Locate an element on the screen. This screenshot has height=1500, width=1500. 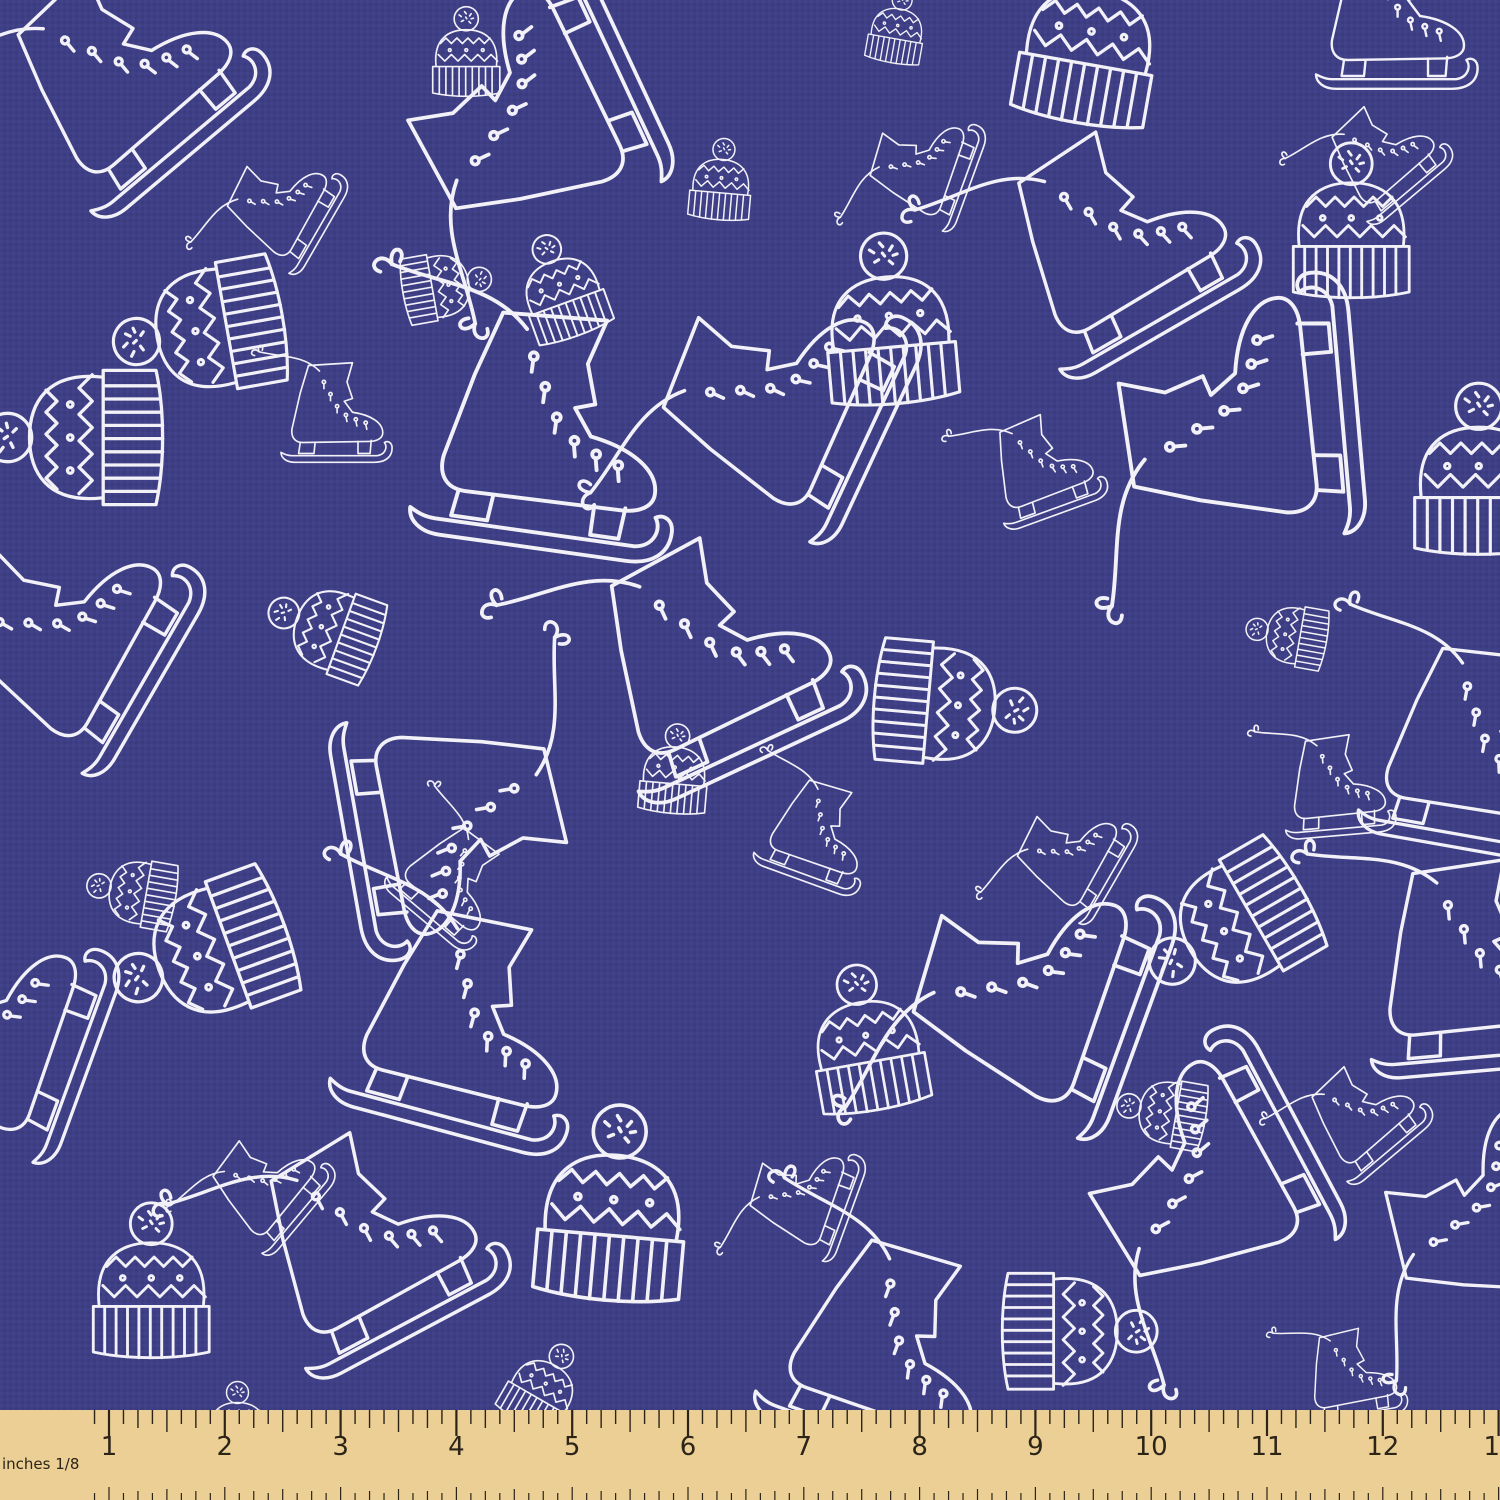
ruler-number: 2 is located at coordinates (225, 1447).